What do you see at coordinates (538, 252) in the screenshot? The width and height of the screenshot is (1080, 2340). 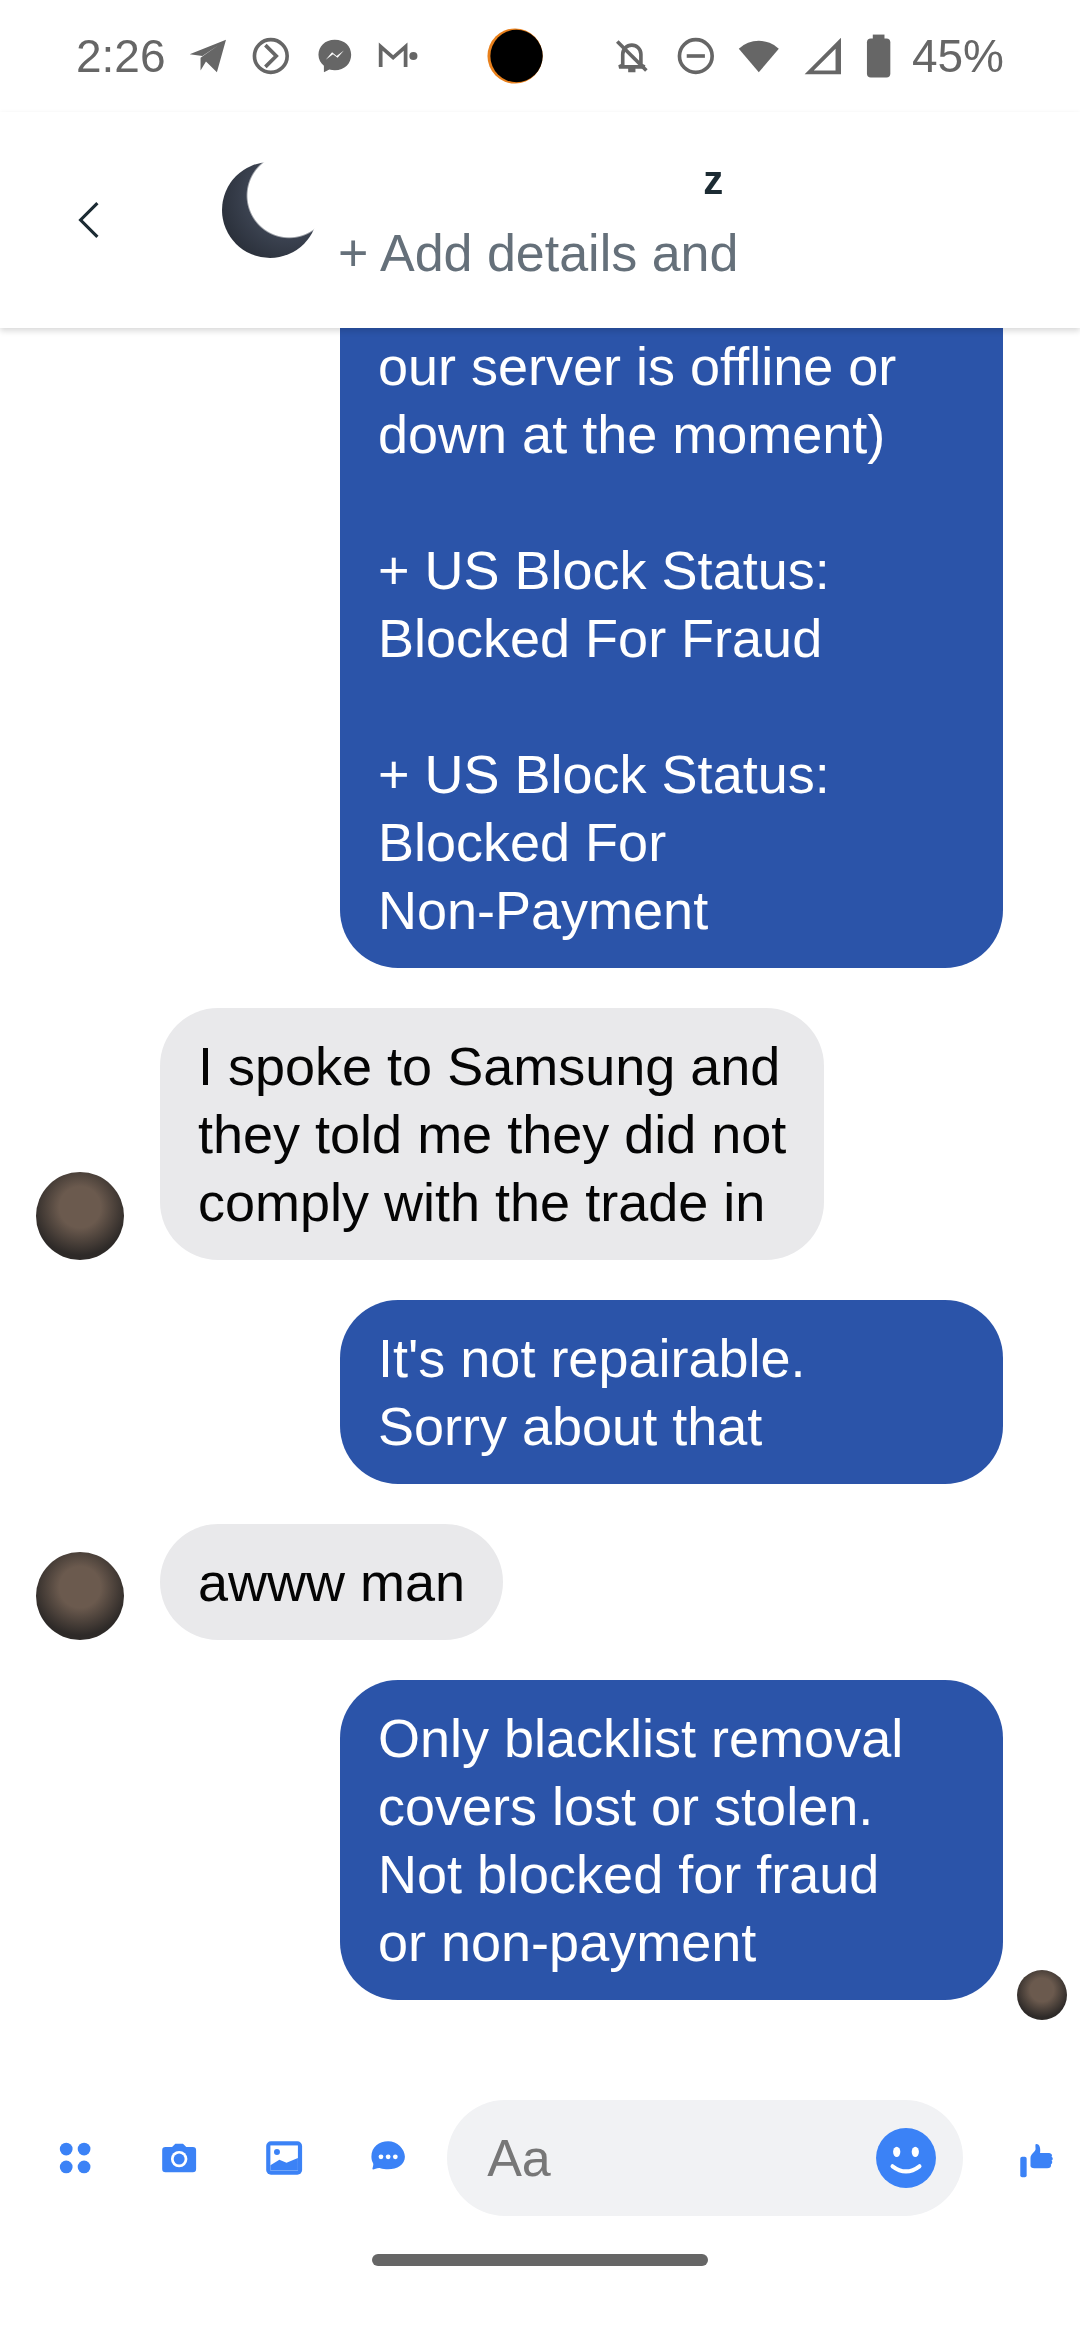 I see `add-details-link: + Add details and` at bounding box center [538, 252].